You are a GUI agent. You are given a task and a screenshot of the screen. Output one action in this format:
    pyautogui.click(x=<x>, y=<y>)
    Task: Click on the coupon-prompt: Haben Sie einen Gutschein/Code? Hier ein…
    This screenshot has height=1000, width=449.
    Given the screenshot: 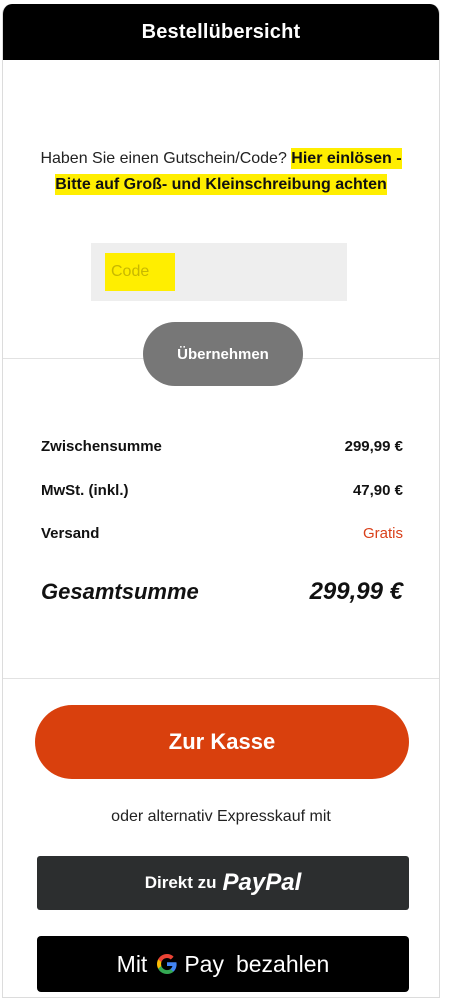 What is the action you would take?
    pyautogui.click(x=221, y=172)
    